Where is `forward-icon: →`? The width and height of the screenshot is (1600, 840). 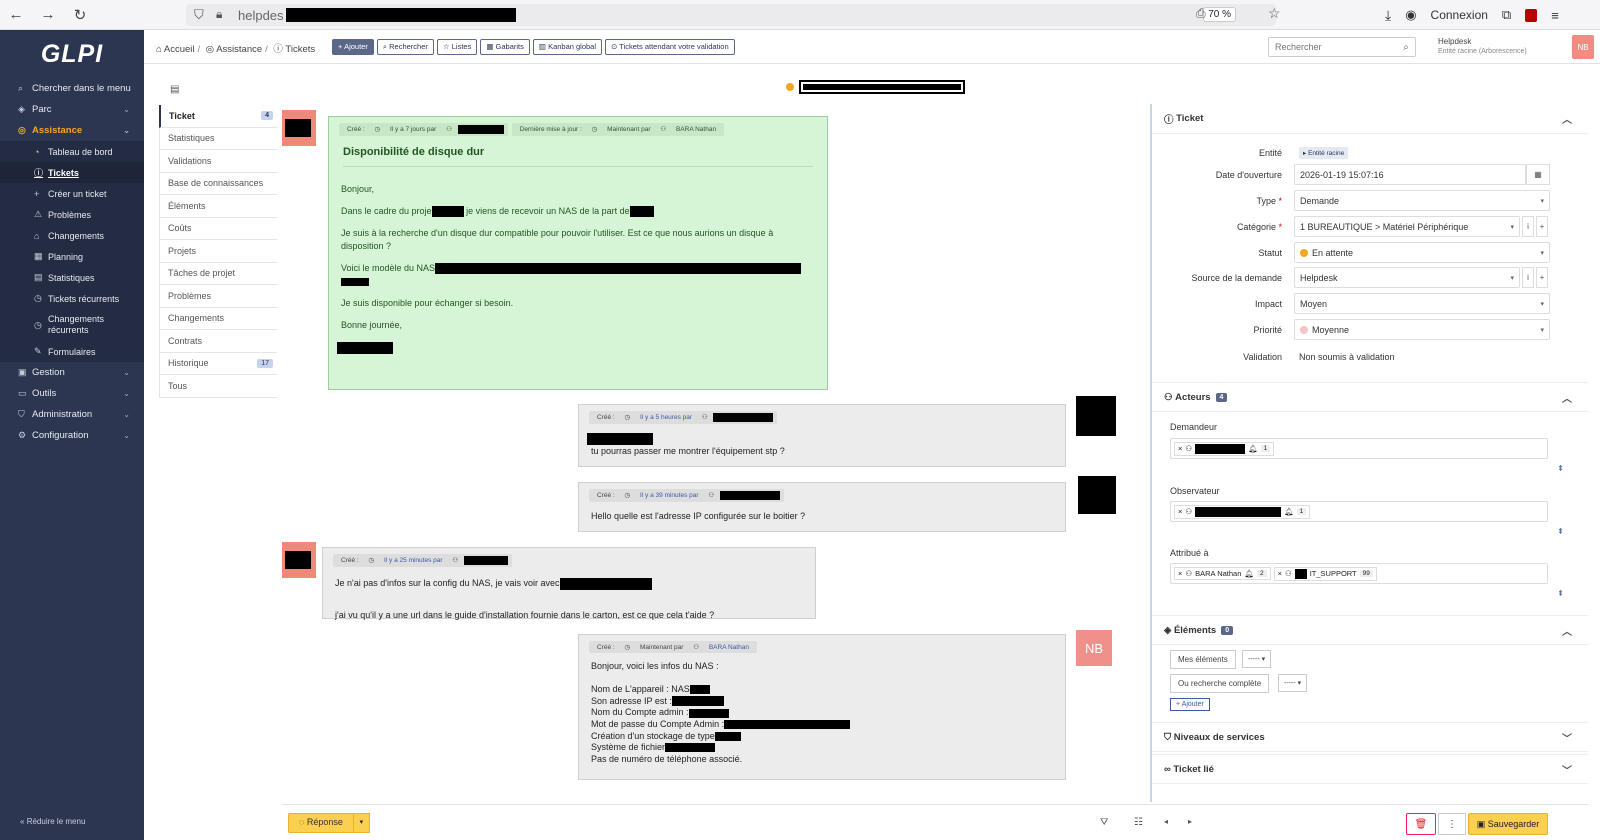
forward-icon: → is located at coordinates (48, 14).